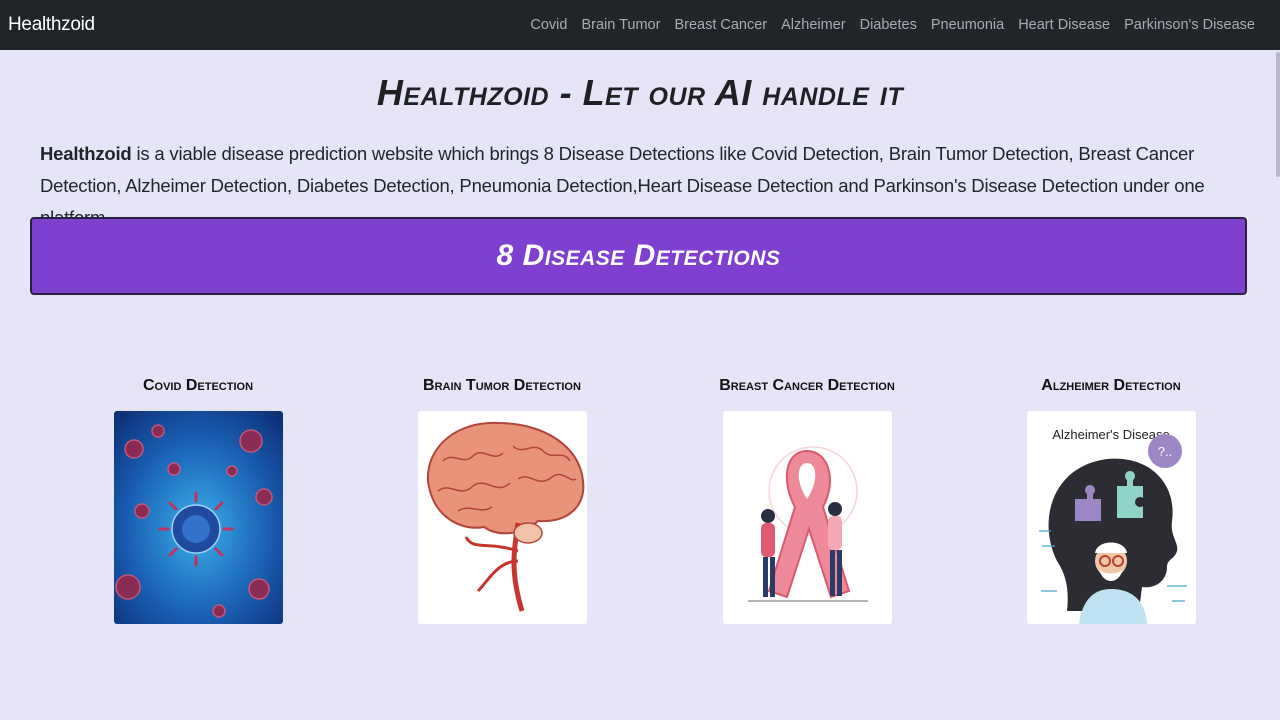 The image size is (1280, 720). Describe the element at coordinates (548, 25) in the screenshot. I see `nav-link-covid: Covid` at that location.